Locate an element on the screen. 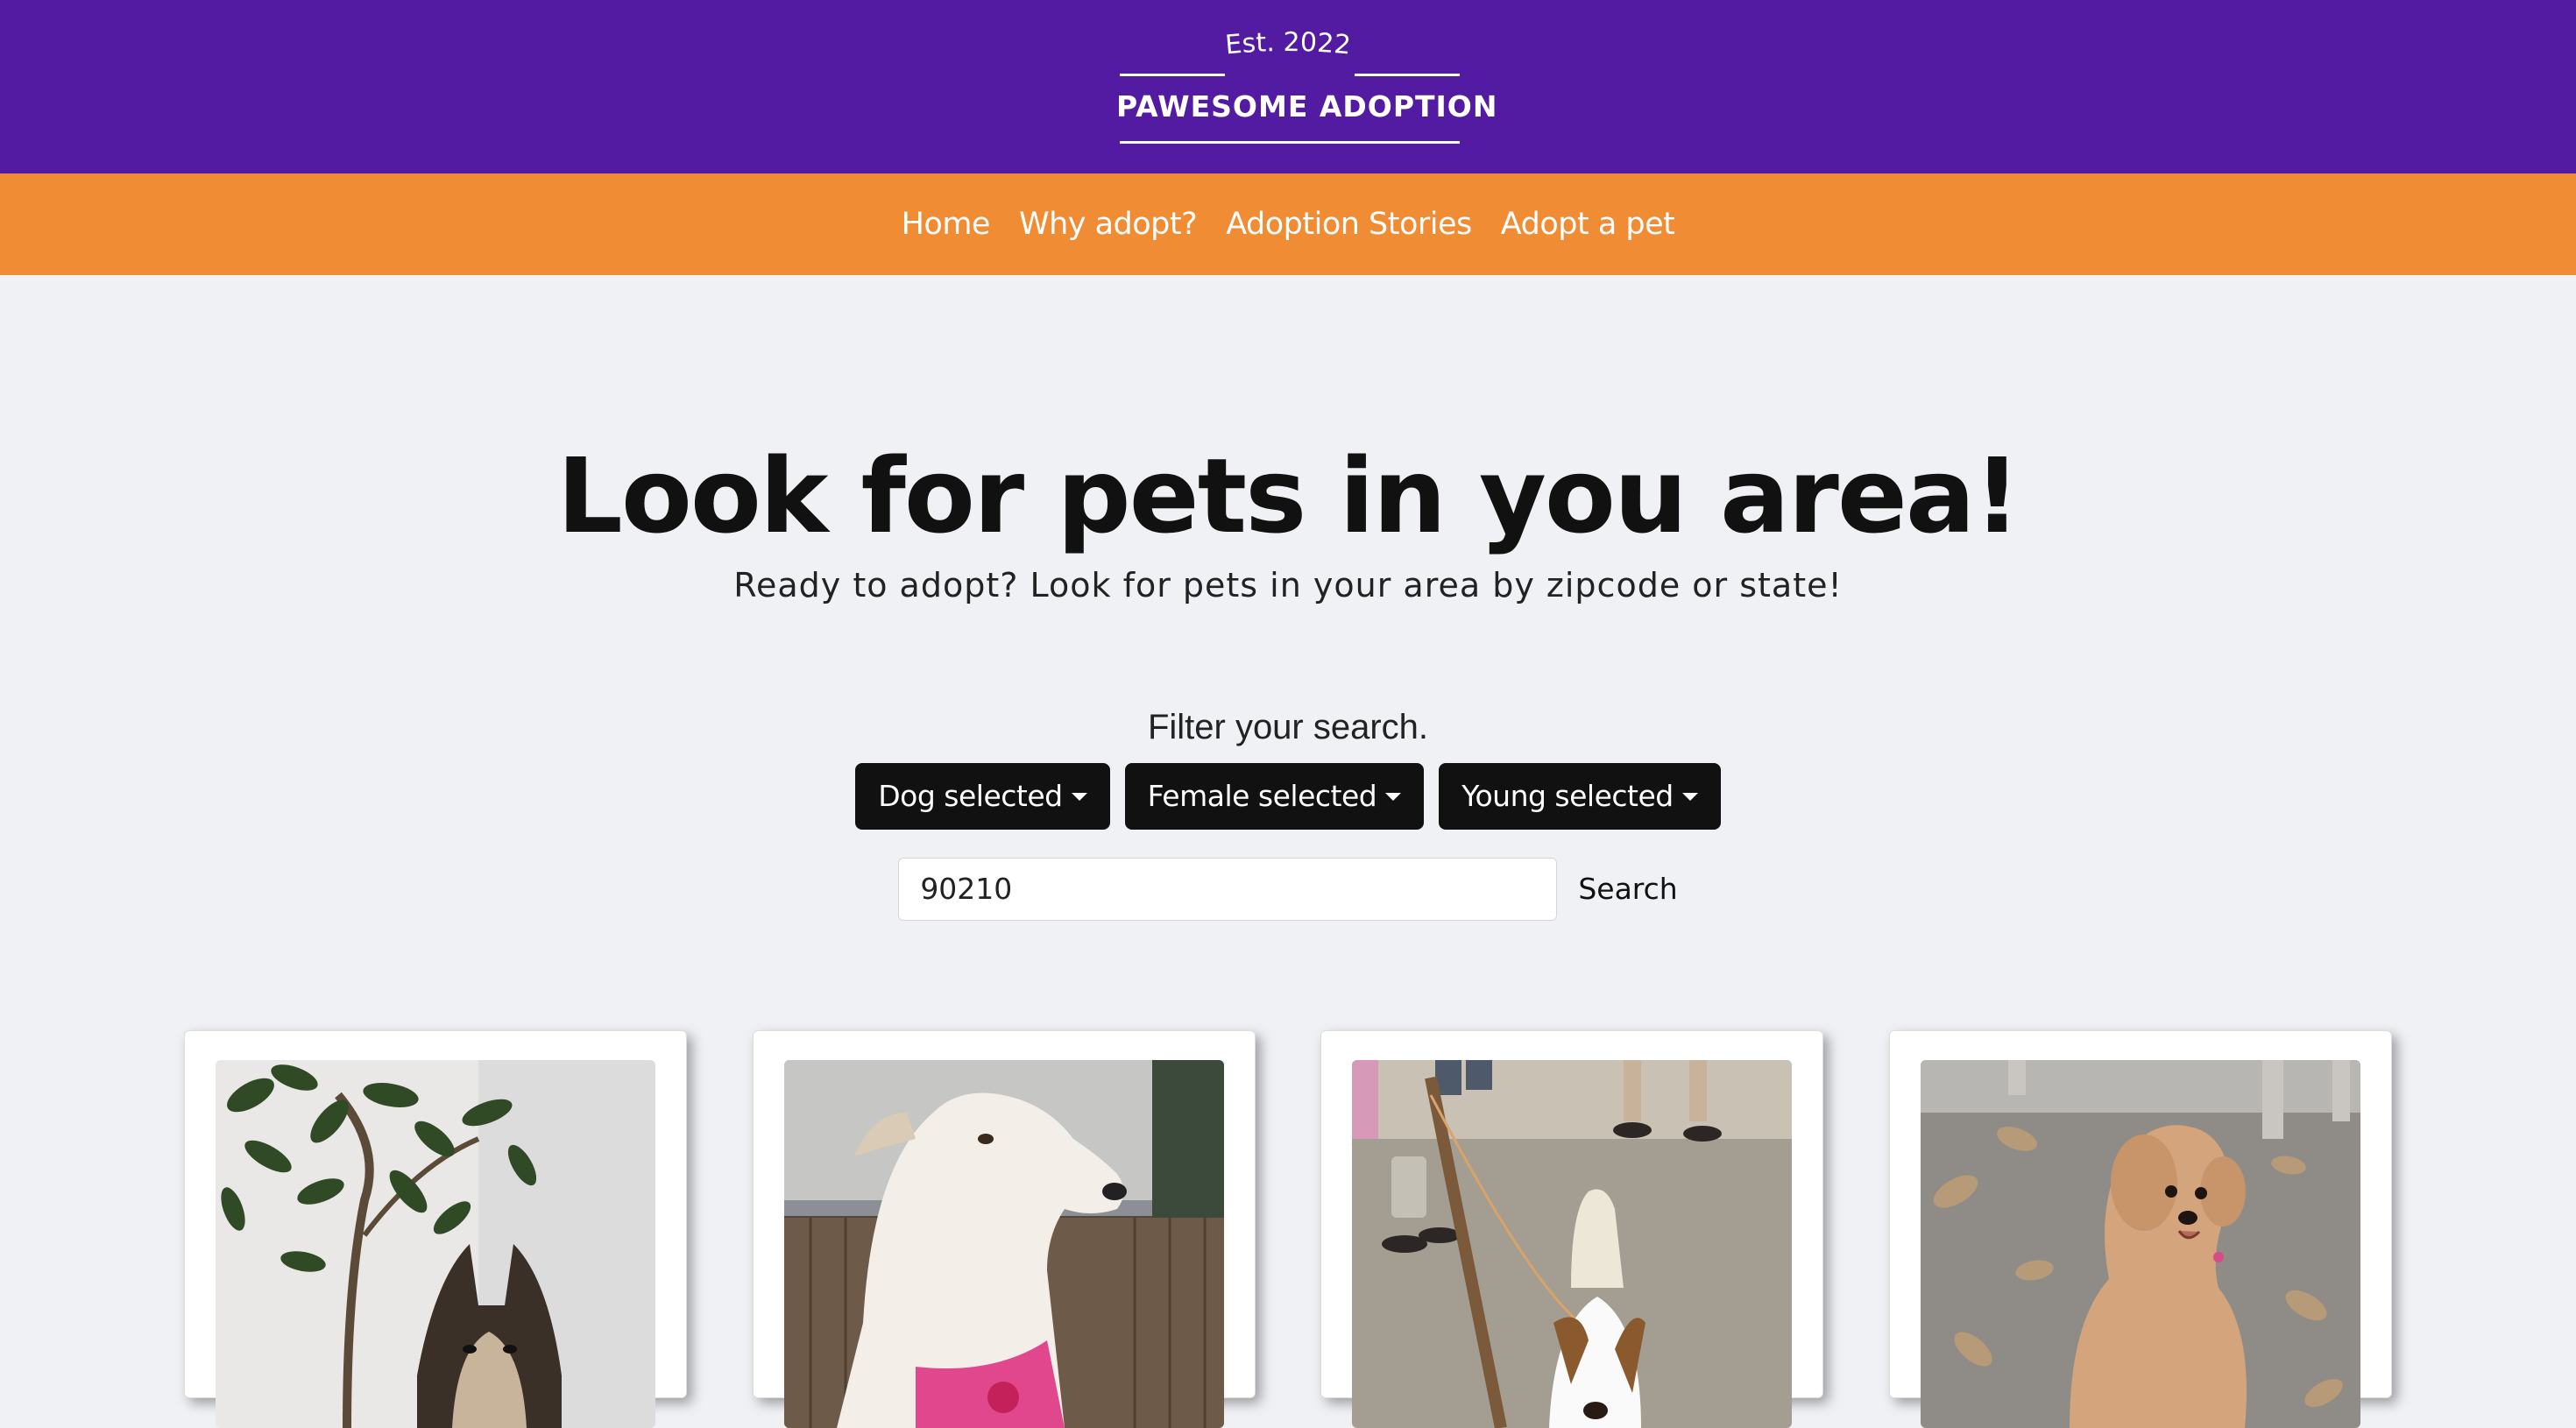 This screenshot has width=2576, height=1428. hound-puppy-on-leash-photo is located at coordinates (1572, 1244).